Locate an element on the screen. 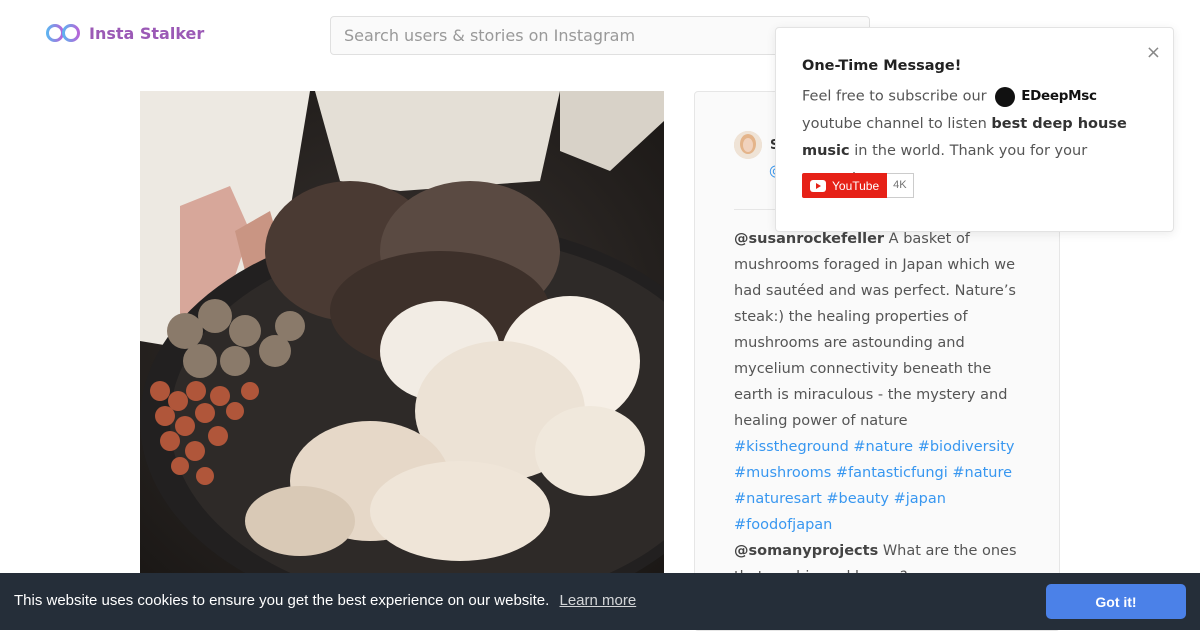  channel-brand: EDeepMsc is located at coordinates (1046, 96).